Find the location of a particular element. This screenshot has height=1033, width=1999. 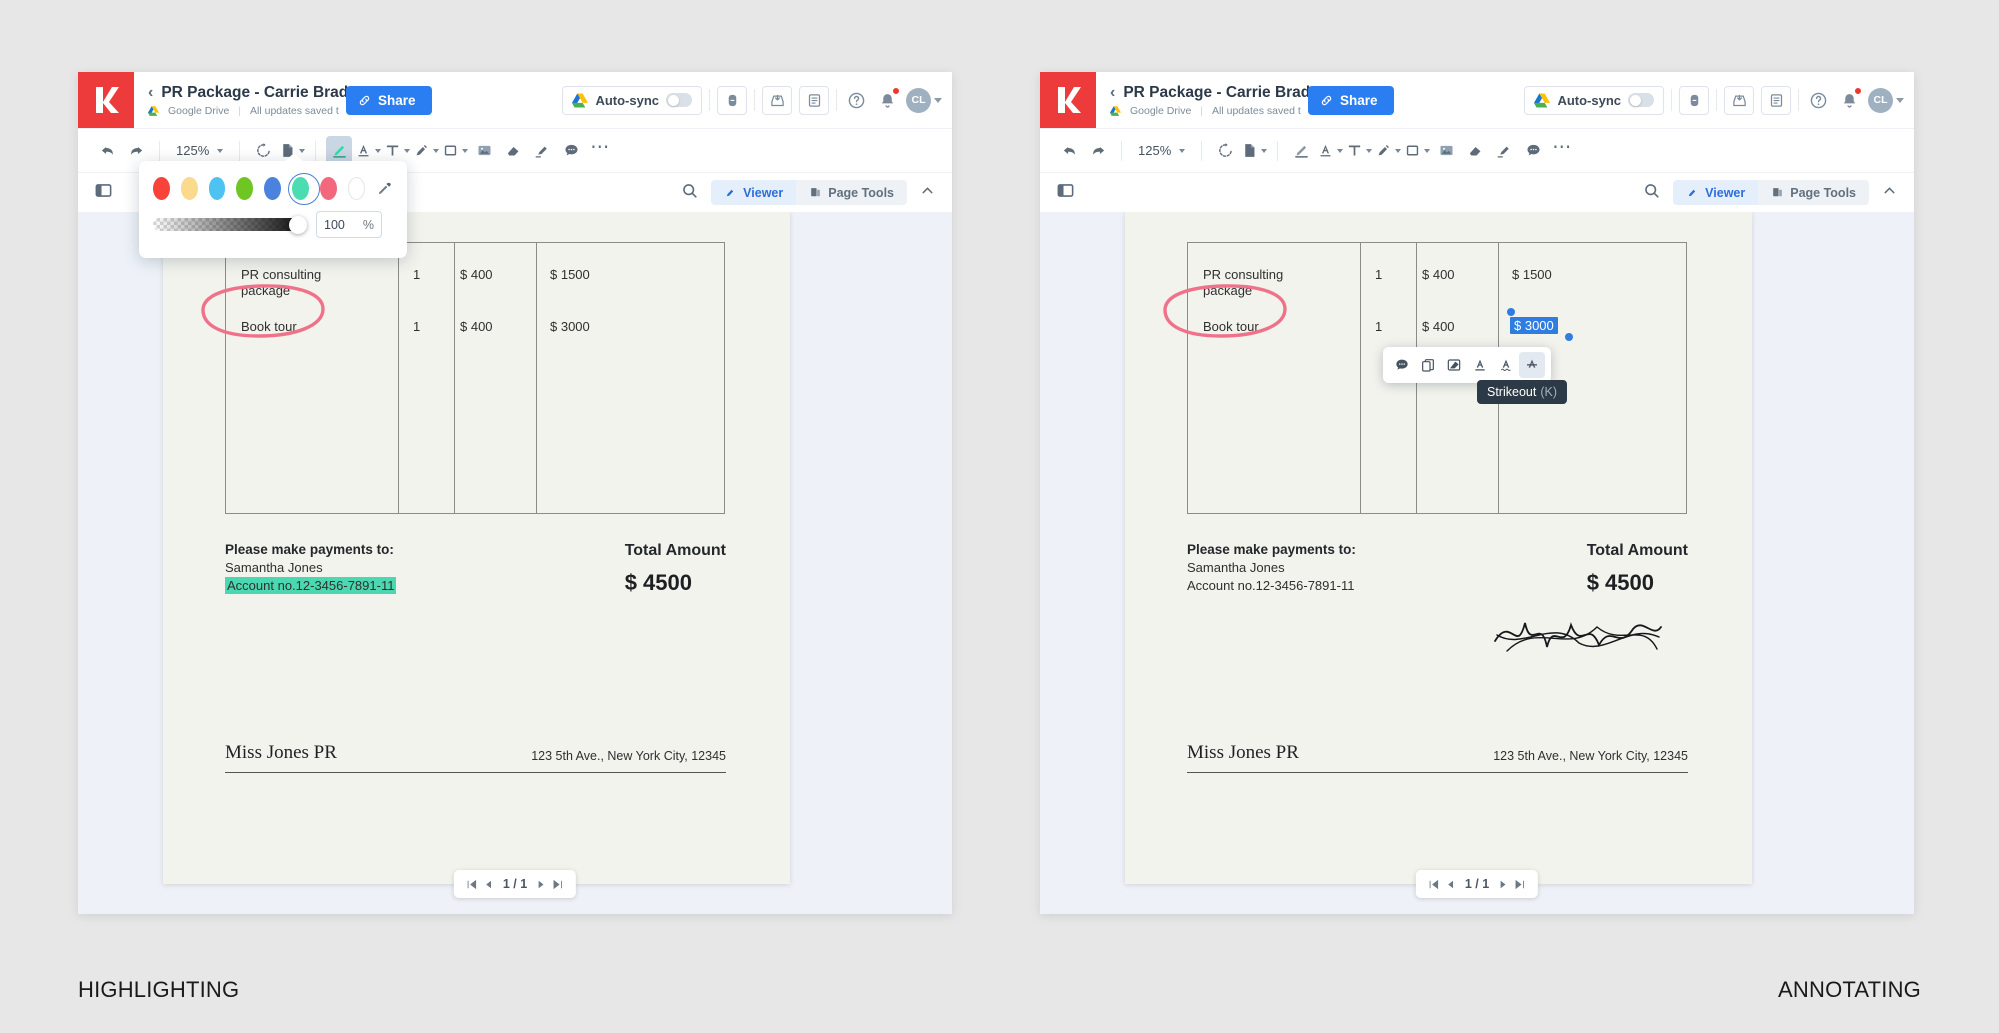

squiggly-button is located at coordinates (1506, 365).